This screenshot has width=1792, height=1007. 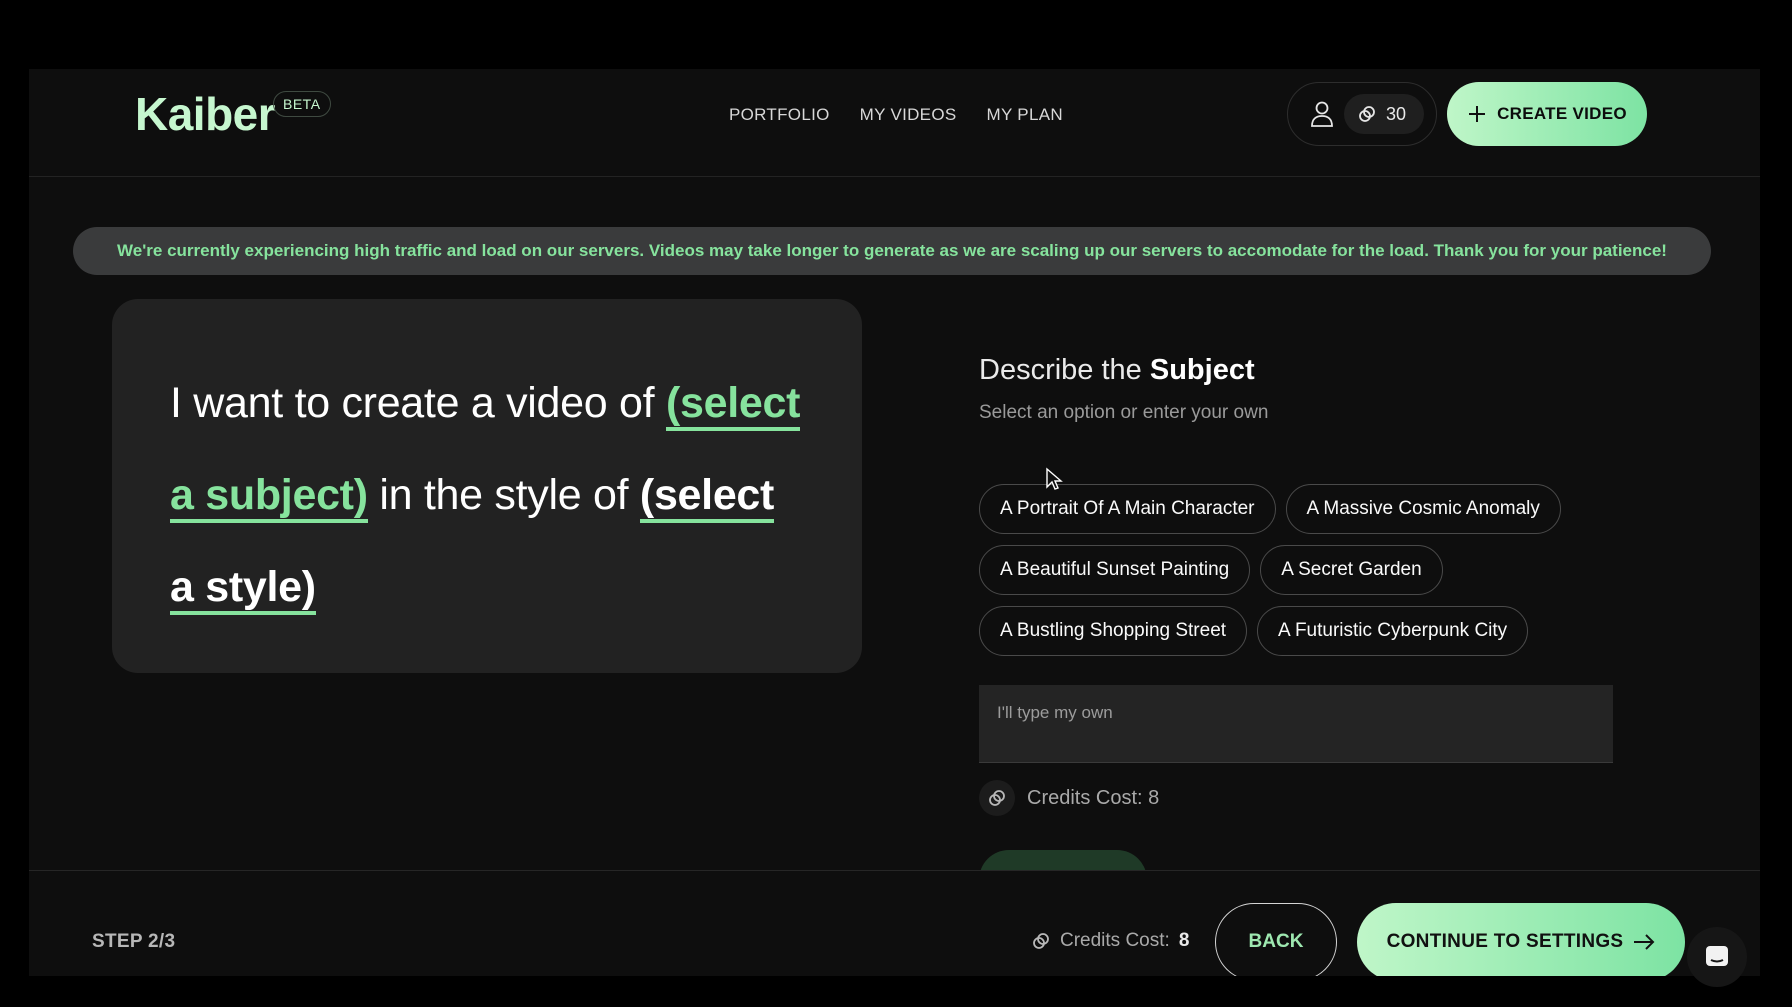 What do you see at coordinates (1393, 631) in the screenshot?
I see `option-chip: A Futuristic Cyberpunk City` at bounding box center [1393, 631].